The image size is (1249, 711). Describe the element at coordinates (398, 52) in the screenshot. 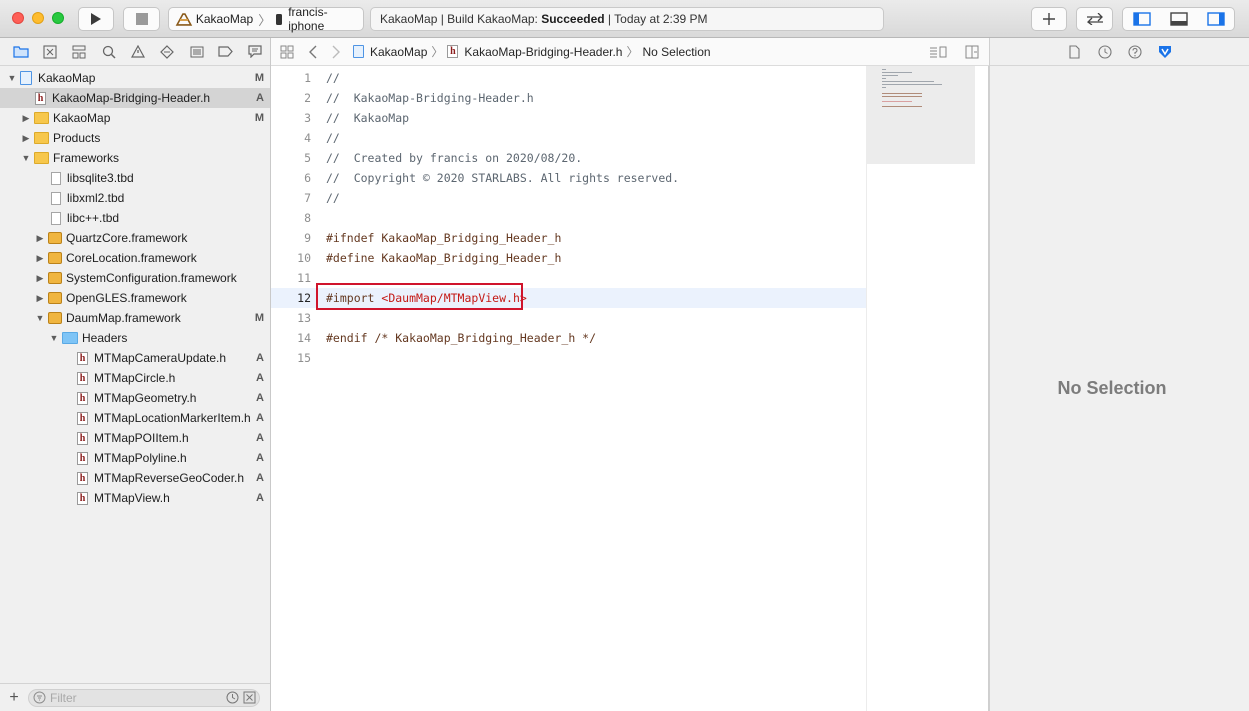

I see `breadcrumb-project: KakaoMap` at that location.